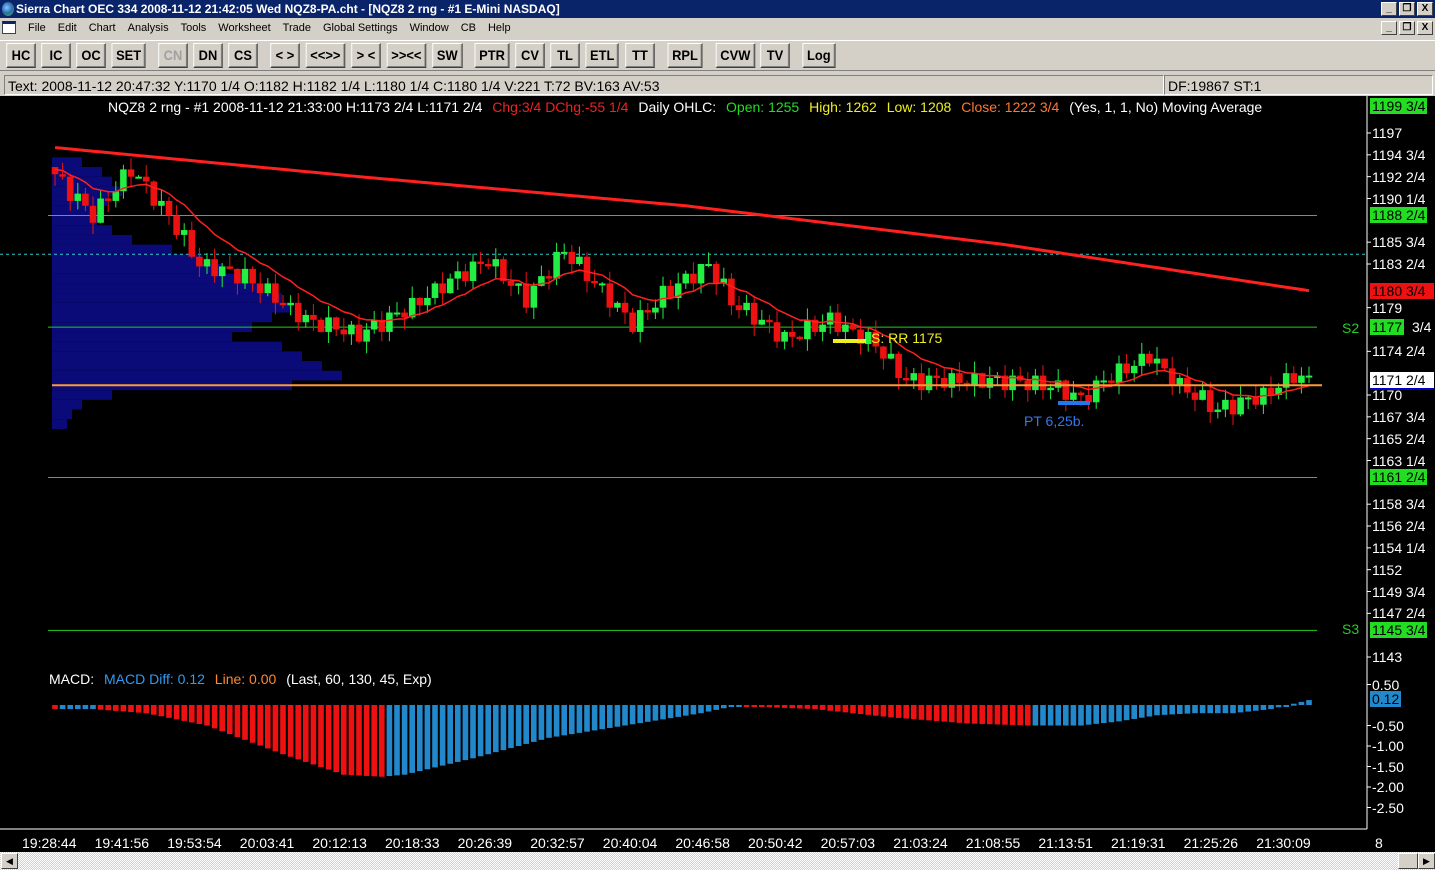 The width and height of the screenshot is (1435, 870). I want to click on top-price-highlight: 1199 3/4, so click(1399, 106).